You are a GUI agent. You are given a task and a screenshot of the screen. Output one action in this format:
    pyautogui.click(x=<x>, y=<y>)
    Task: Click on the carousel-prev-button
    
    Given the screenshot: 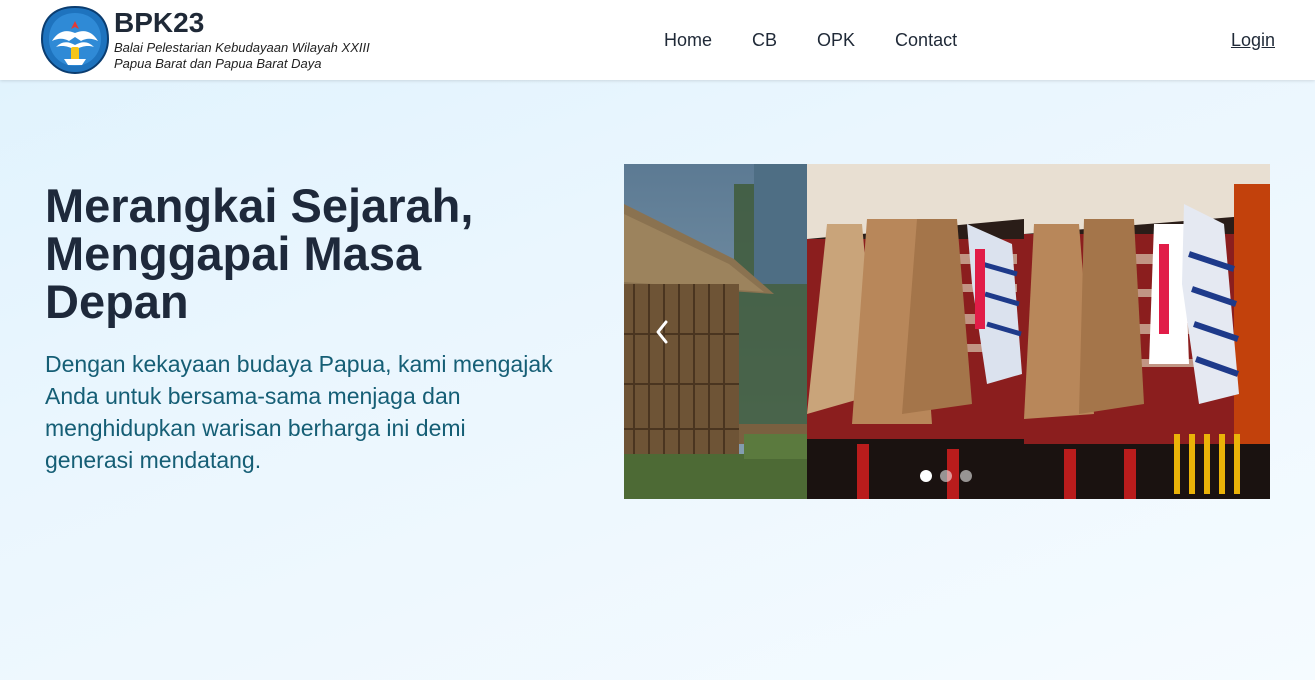 What is the action you would take?
    pyautogui.click(x=662, y=332)
    